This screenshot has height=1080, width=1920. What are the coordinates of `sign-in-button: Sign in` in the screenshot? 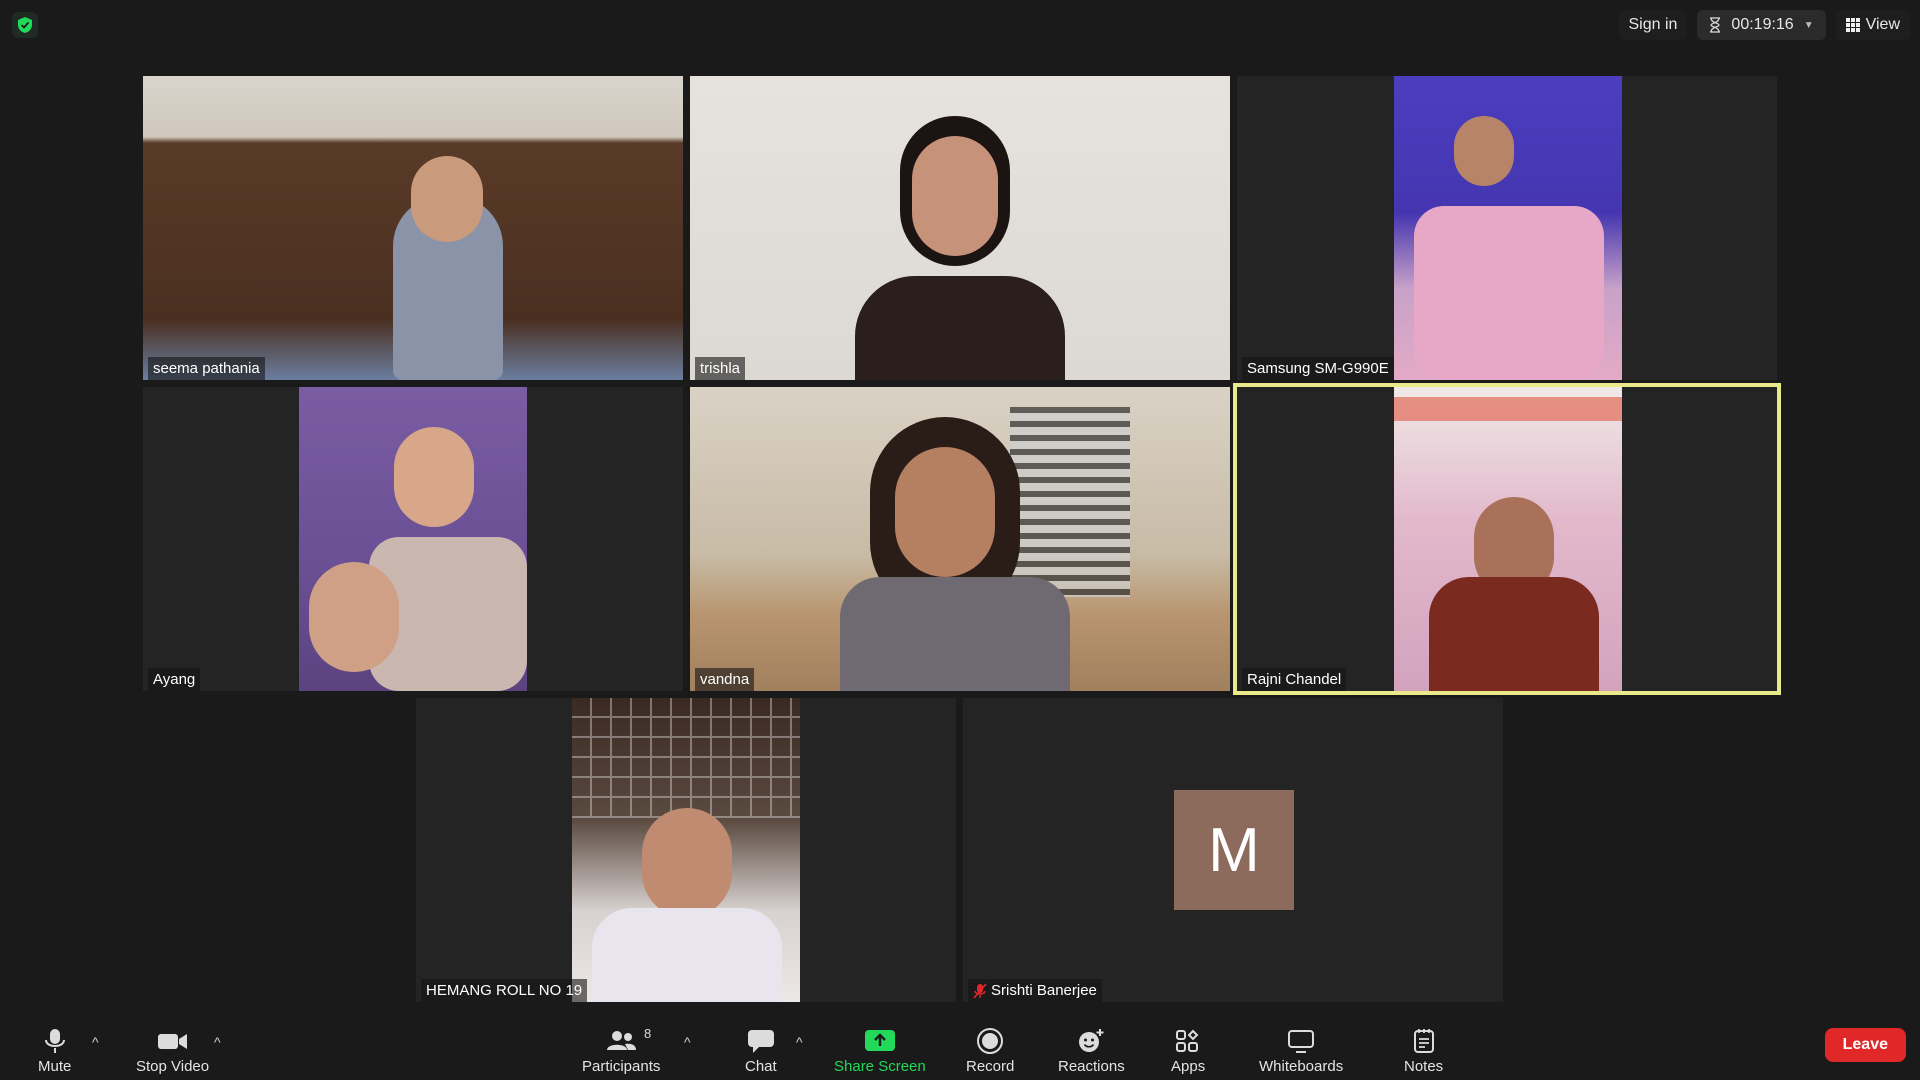 It's located at (1653, 25).